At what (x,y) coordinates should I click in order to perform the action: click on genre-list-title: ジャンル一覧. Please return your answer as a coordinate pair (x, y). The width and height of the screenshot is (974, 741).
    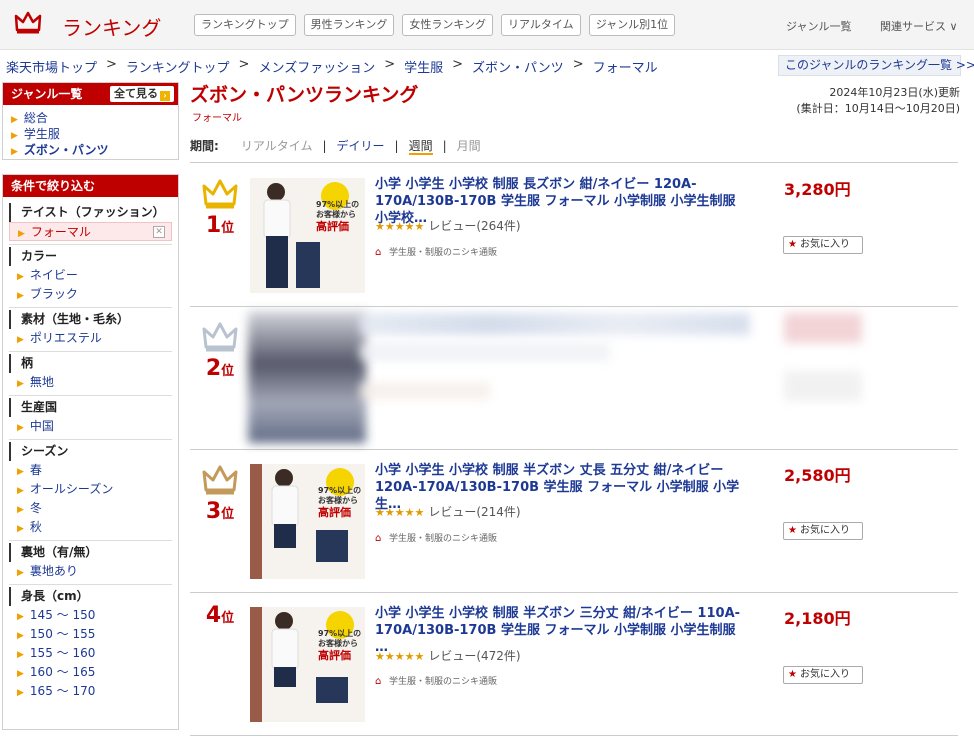
    Looking at the image, I should click on (47, 94).